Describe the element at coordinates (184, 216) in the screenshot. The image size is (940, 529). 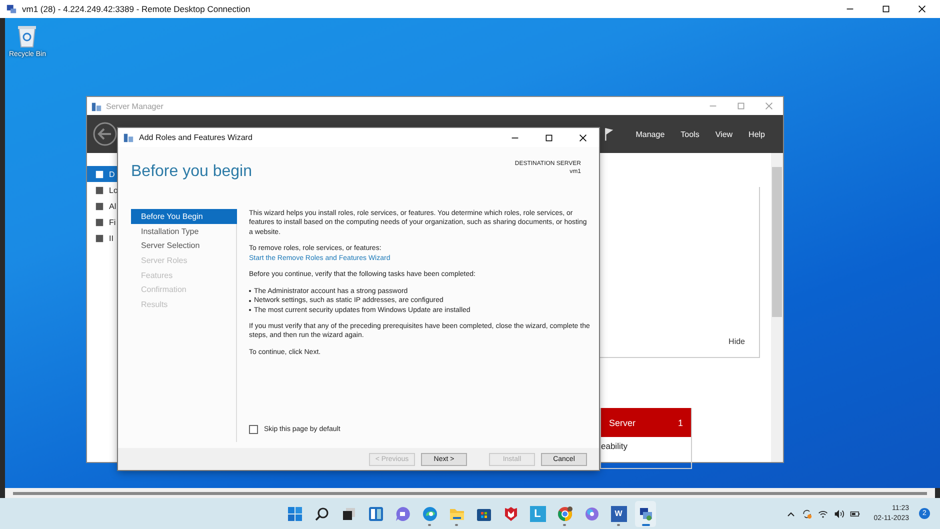
I see `wizard-step: Before You Begin` at that location.